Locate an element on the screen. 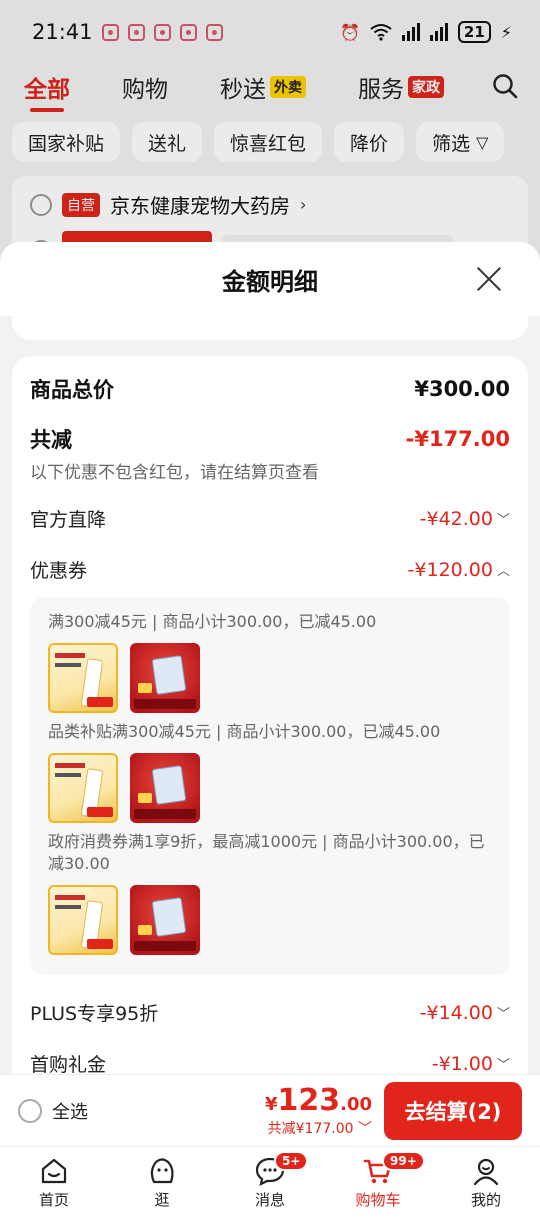  profile-icon is located at coordinates (486, 1172).